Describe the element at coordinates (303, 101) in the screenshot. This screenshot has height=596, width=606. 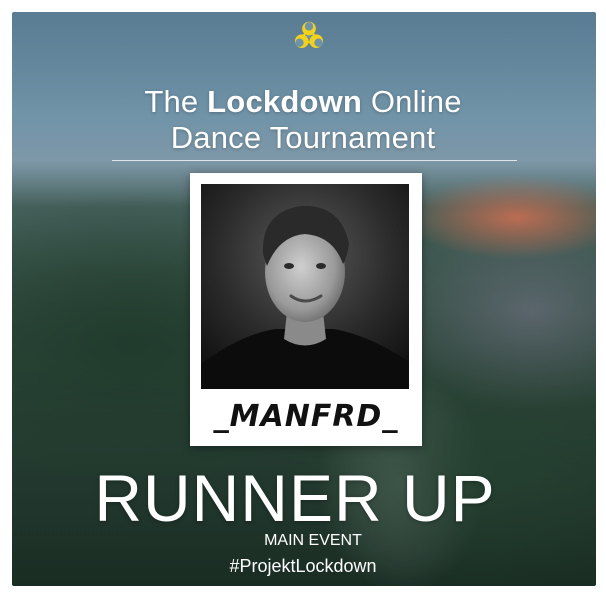
I see `page-title-line-1: The Lockdown Online` at that location.